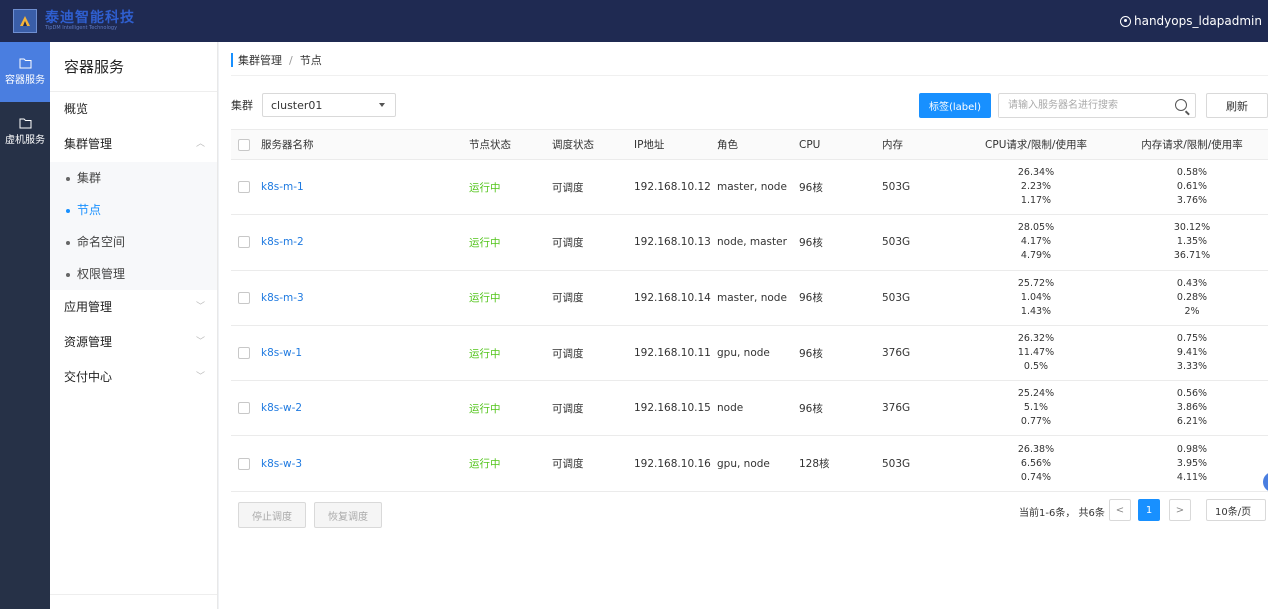 This screenshot has width=1268, height=609. What do you see at coordinates (281, 353) in the screenshot?
I see `node-name-link: k8s-w-1` at bounding box center [281, 353].